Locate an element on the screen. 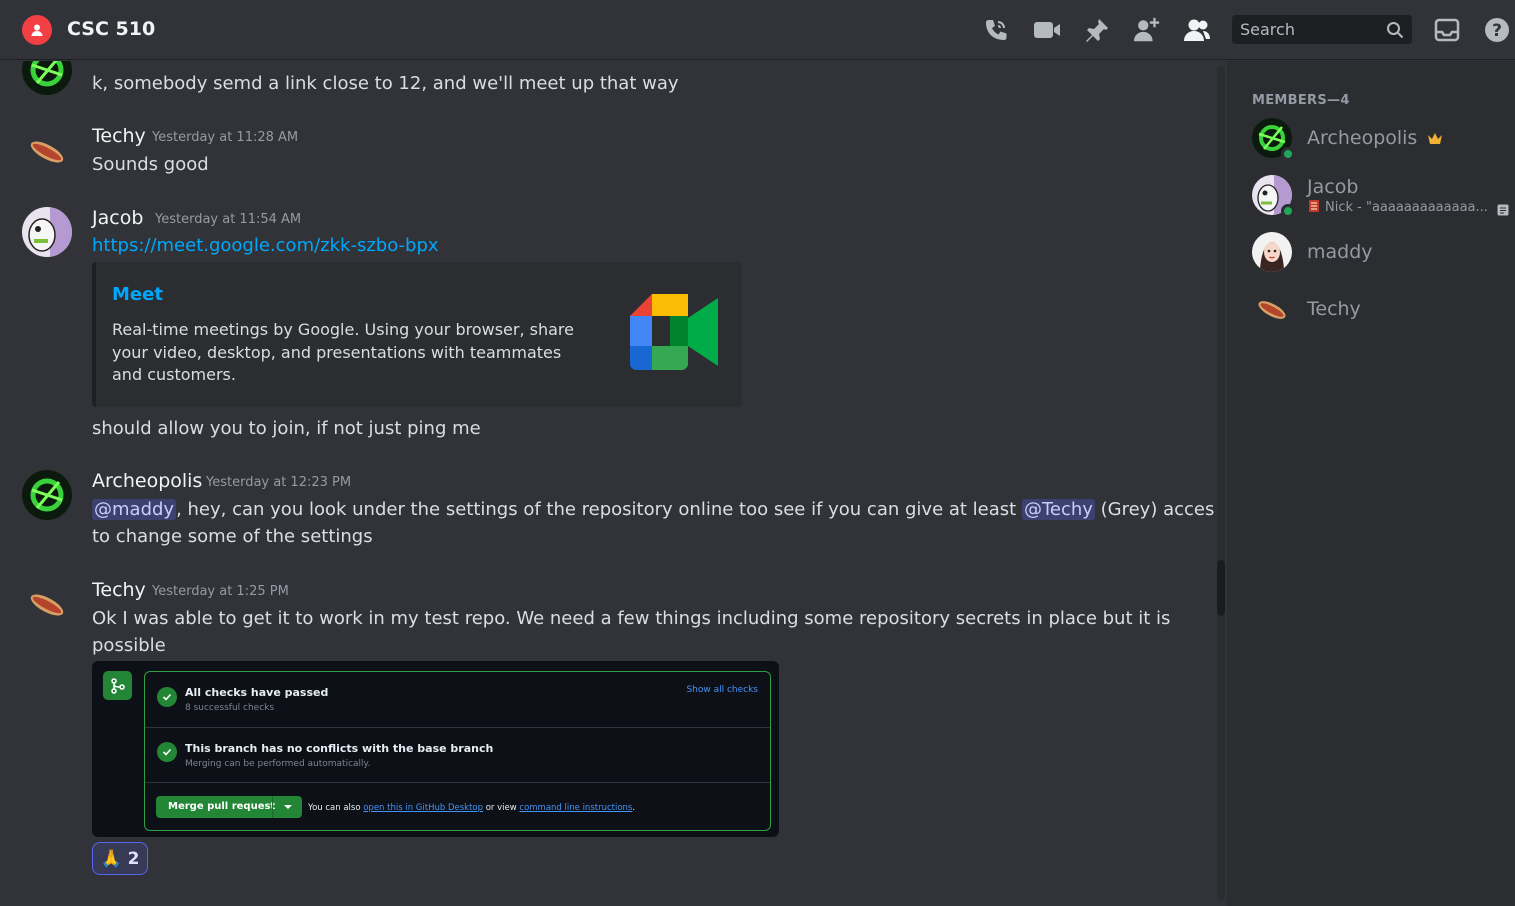  caret-down-icon is located at coordinates (287, 807).